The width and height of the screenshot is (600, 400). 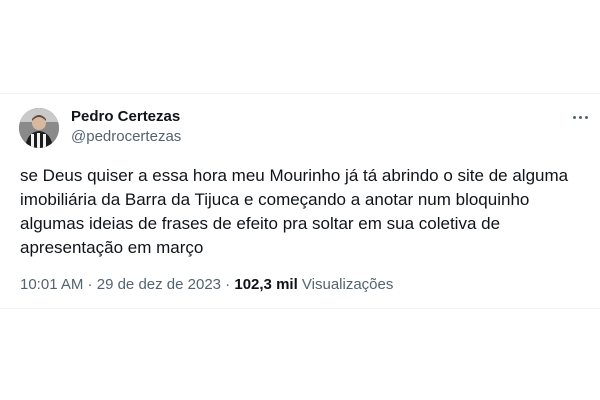 What do you see at coordinates (159, 284) in the screenshot?
I see `tweet-date: 29 de dez de 2023` at bounding box center [159, 284].